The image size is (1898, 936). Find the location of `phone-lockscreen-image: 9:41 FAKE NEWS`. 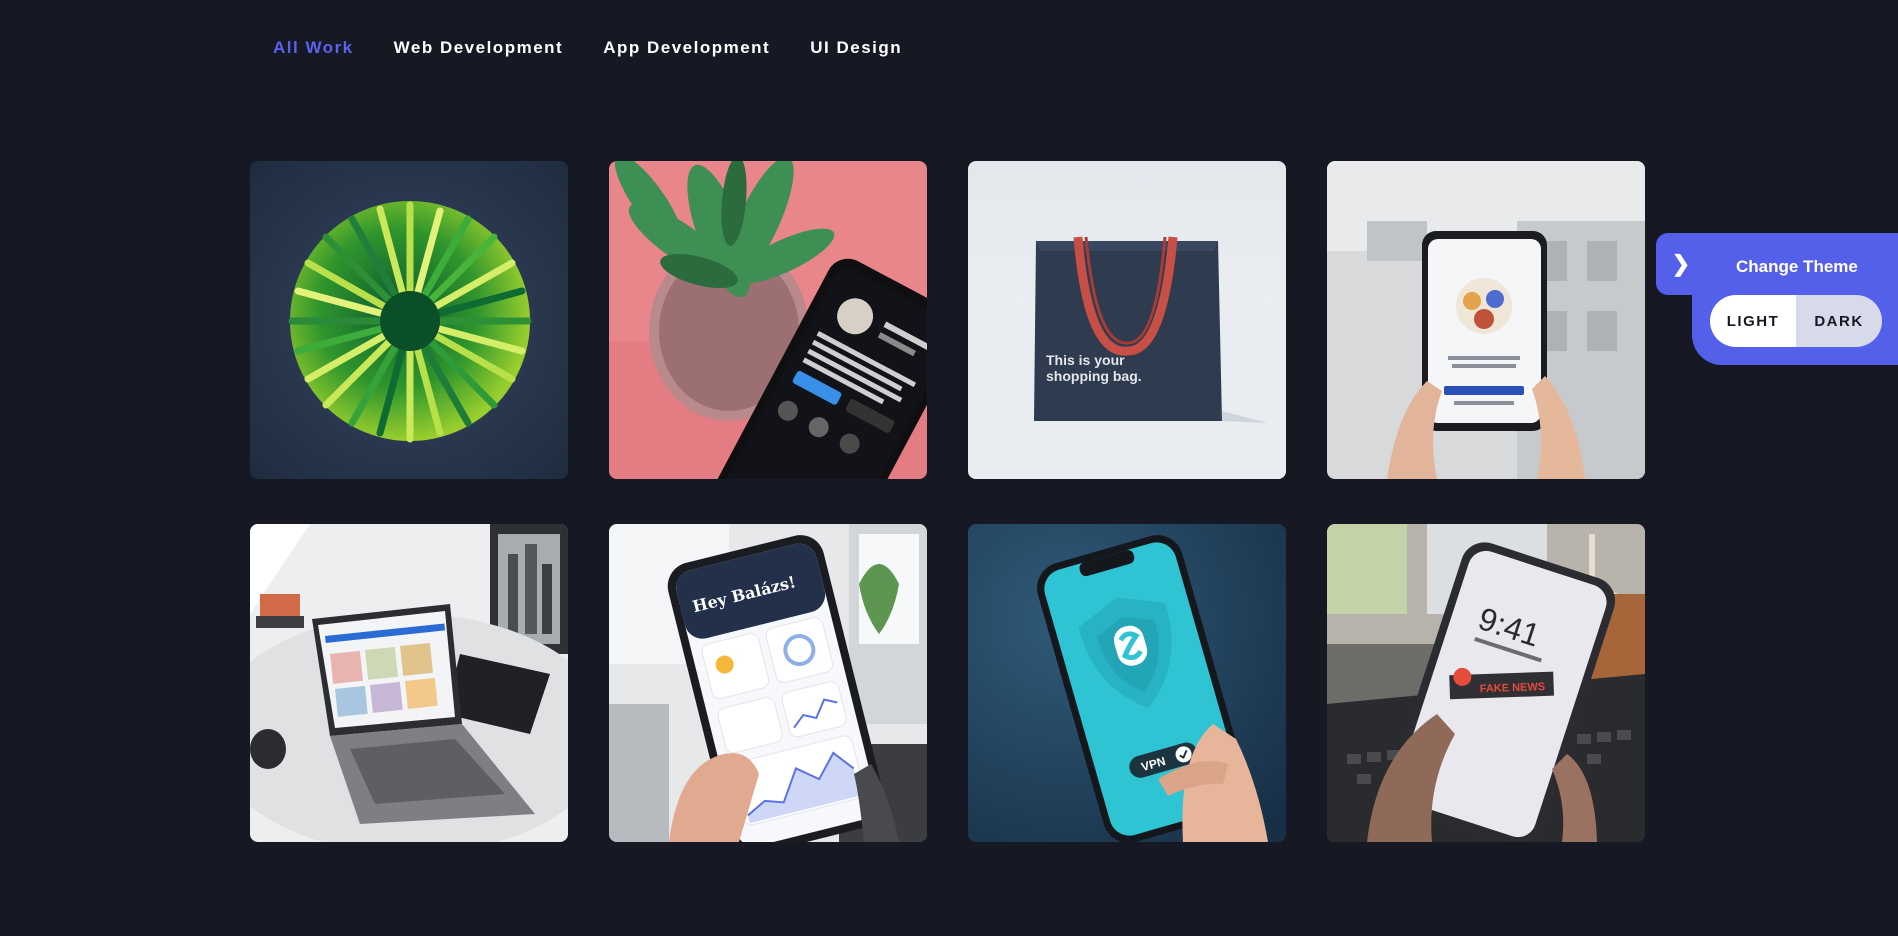

phone-lockscreen-image: 9:41 FAKE NEWS is located at coordinates (1486, 683).